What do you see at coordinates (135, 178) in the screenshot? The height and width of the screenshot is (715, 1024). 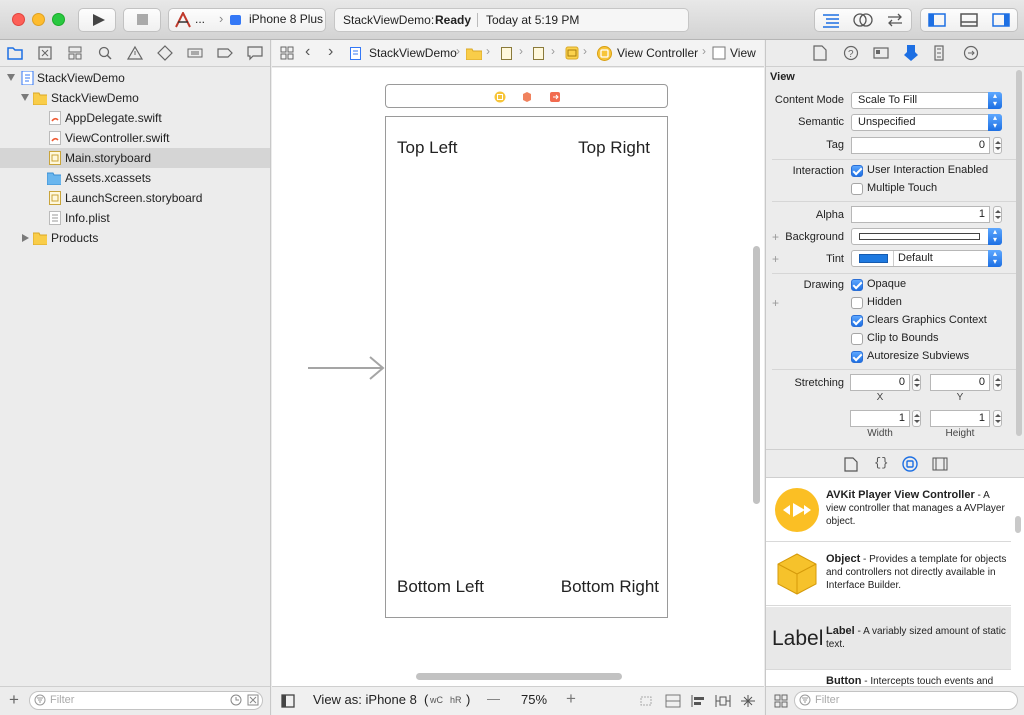 I see `tree-row-file: Assets.xcassets` at bounding box center [135, 178].